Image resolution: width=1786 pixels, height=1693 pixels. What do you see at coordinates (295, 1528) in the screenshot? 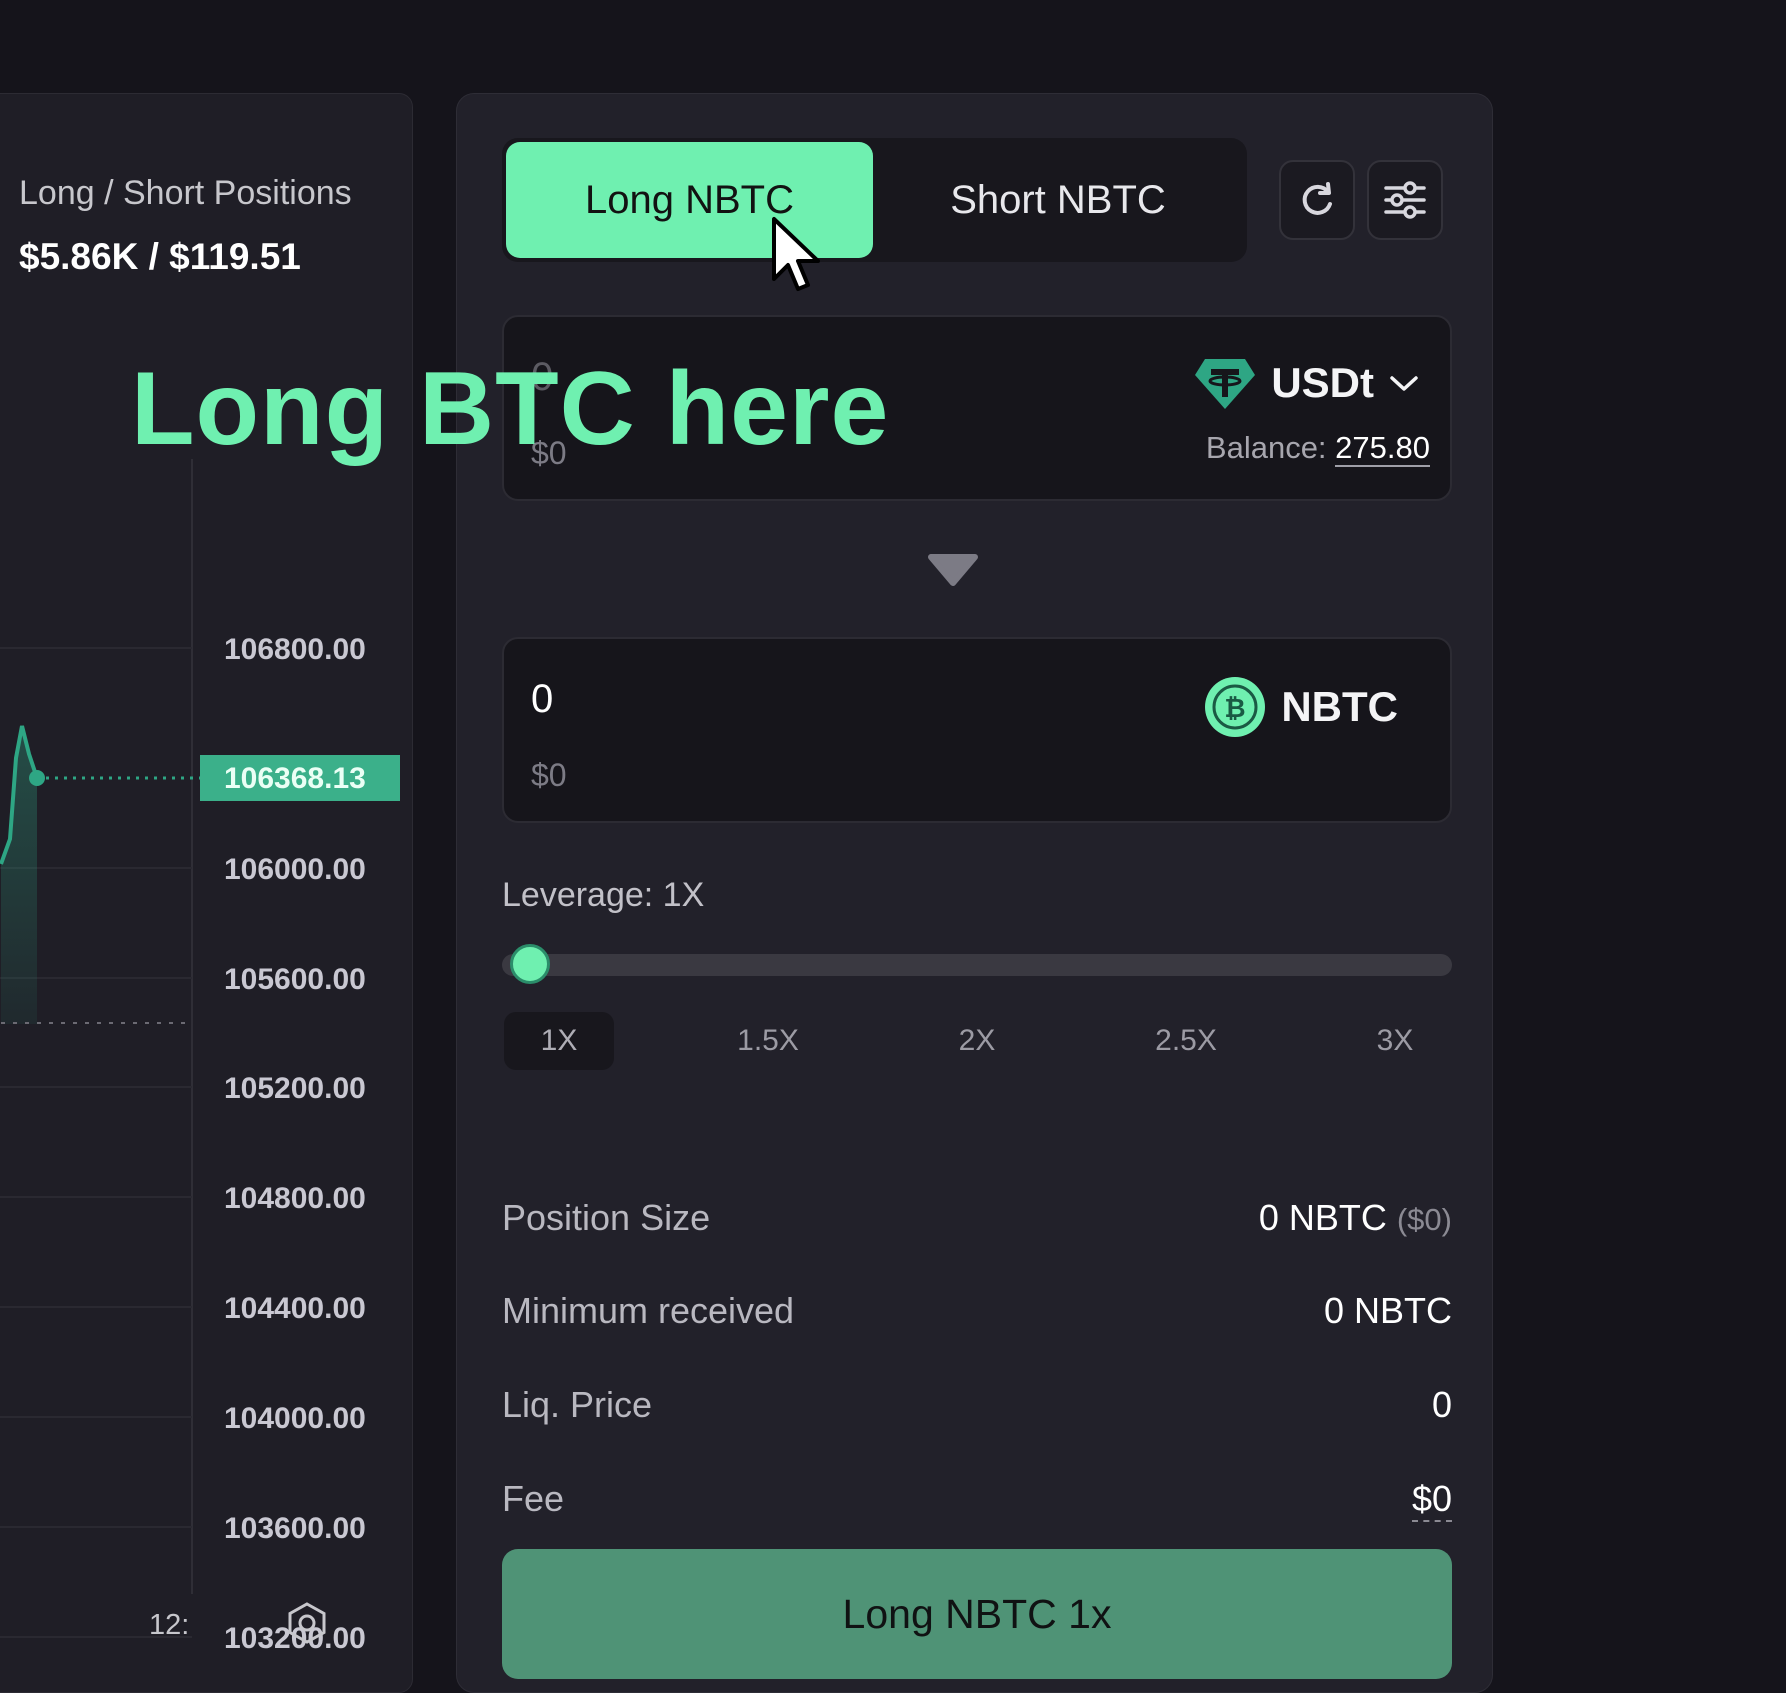
I see `price-tick-label: 103600.00` at bounding box center [295, 1528].